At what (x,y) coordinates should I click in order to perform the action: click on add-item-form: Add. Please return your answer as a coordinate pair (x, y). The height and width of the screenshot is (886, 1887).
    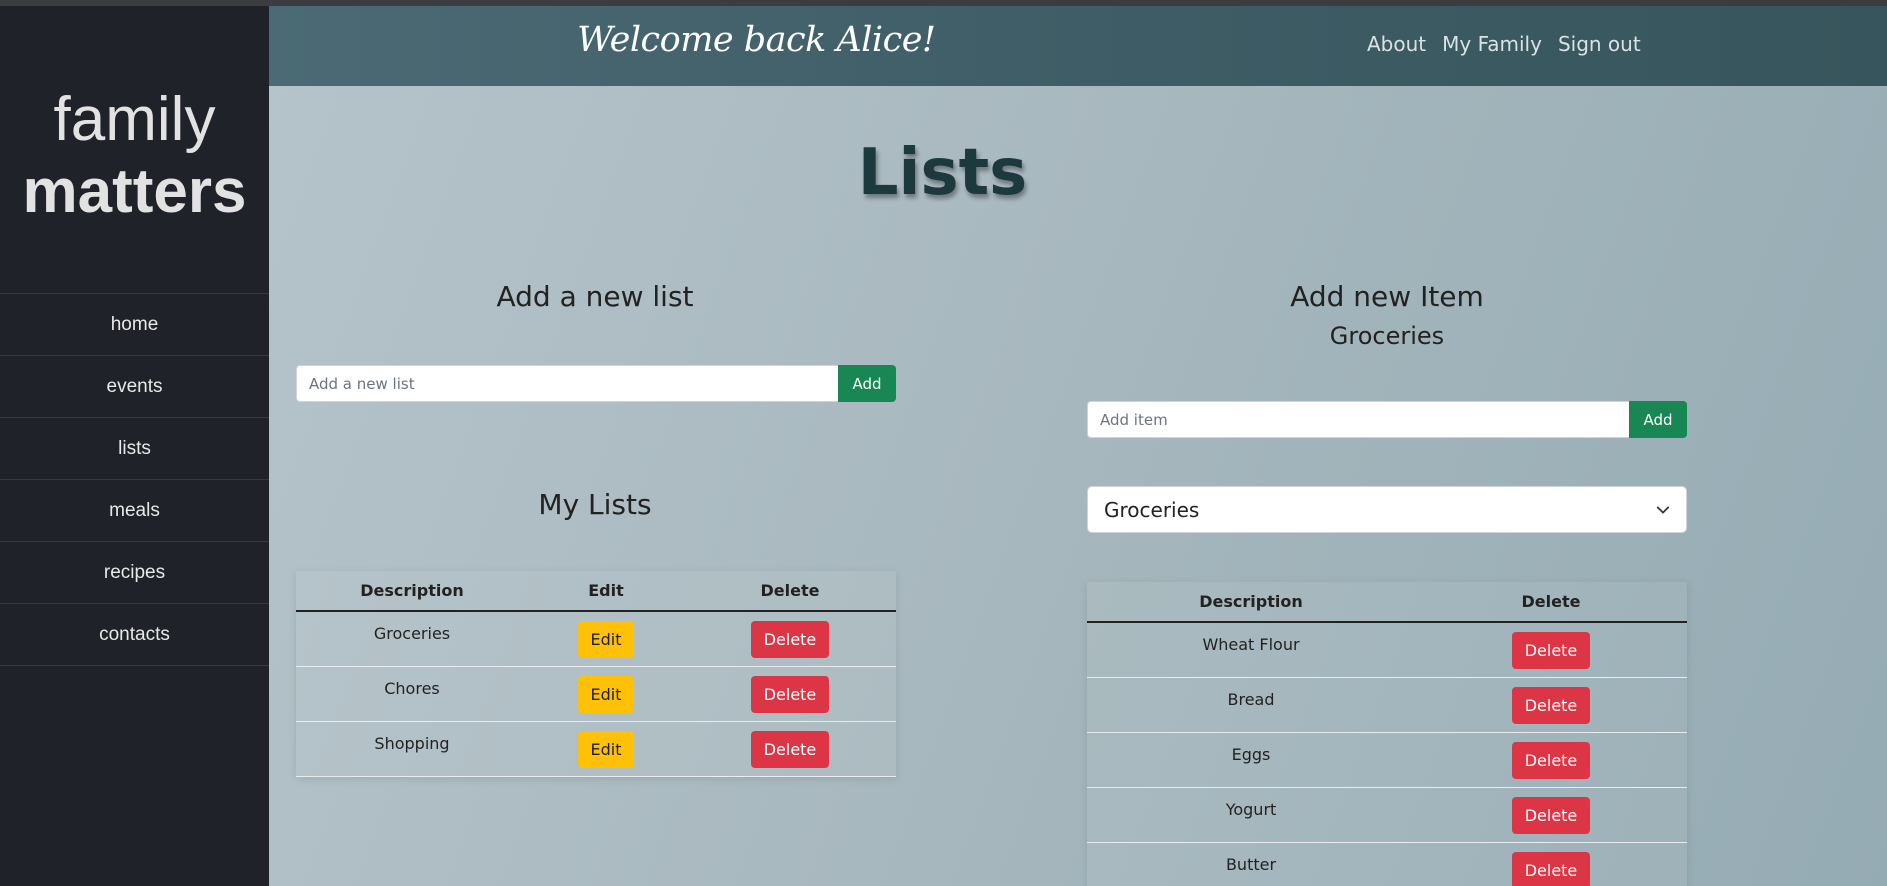
    Looking at the image, I should click on (1387, 419).